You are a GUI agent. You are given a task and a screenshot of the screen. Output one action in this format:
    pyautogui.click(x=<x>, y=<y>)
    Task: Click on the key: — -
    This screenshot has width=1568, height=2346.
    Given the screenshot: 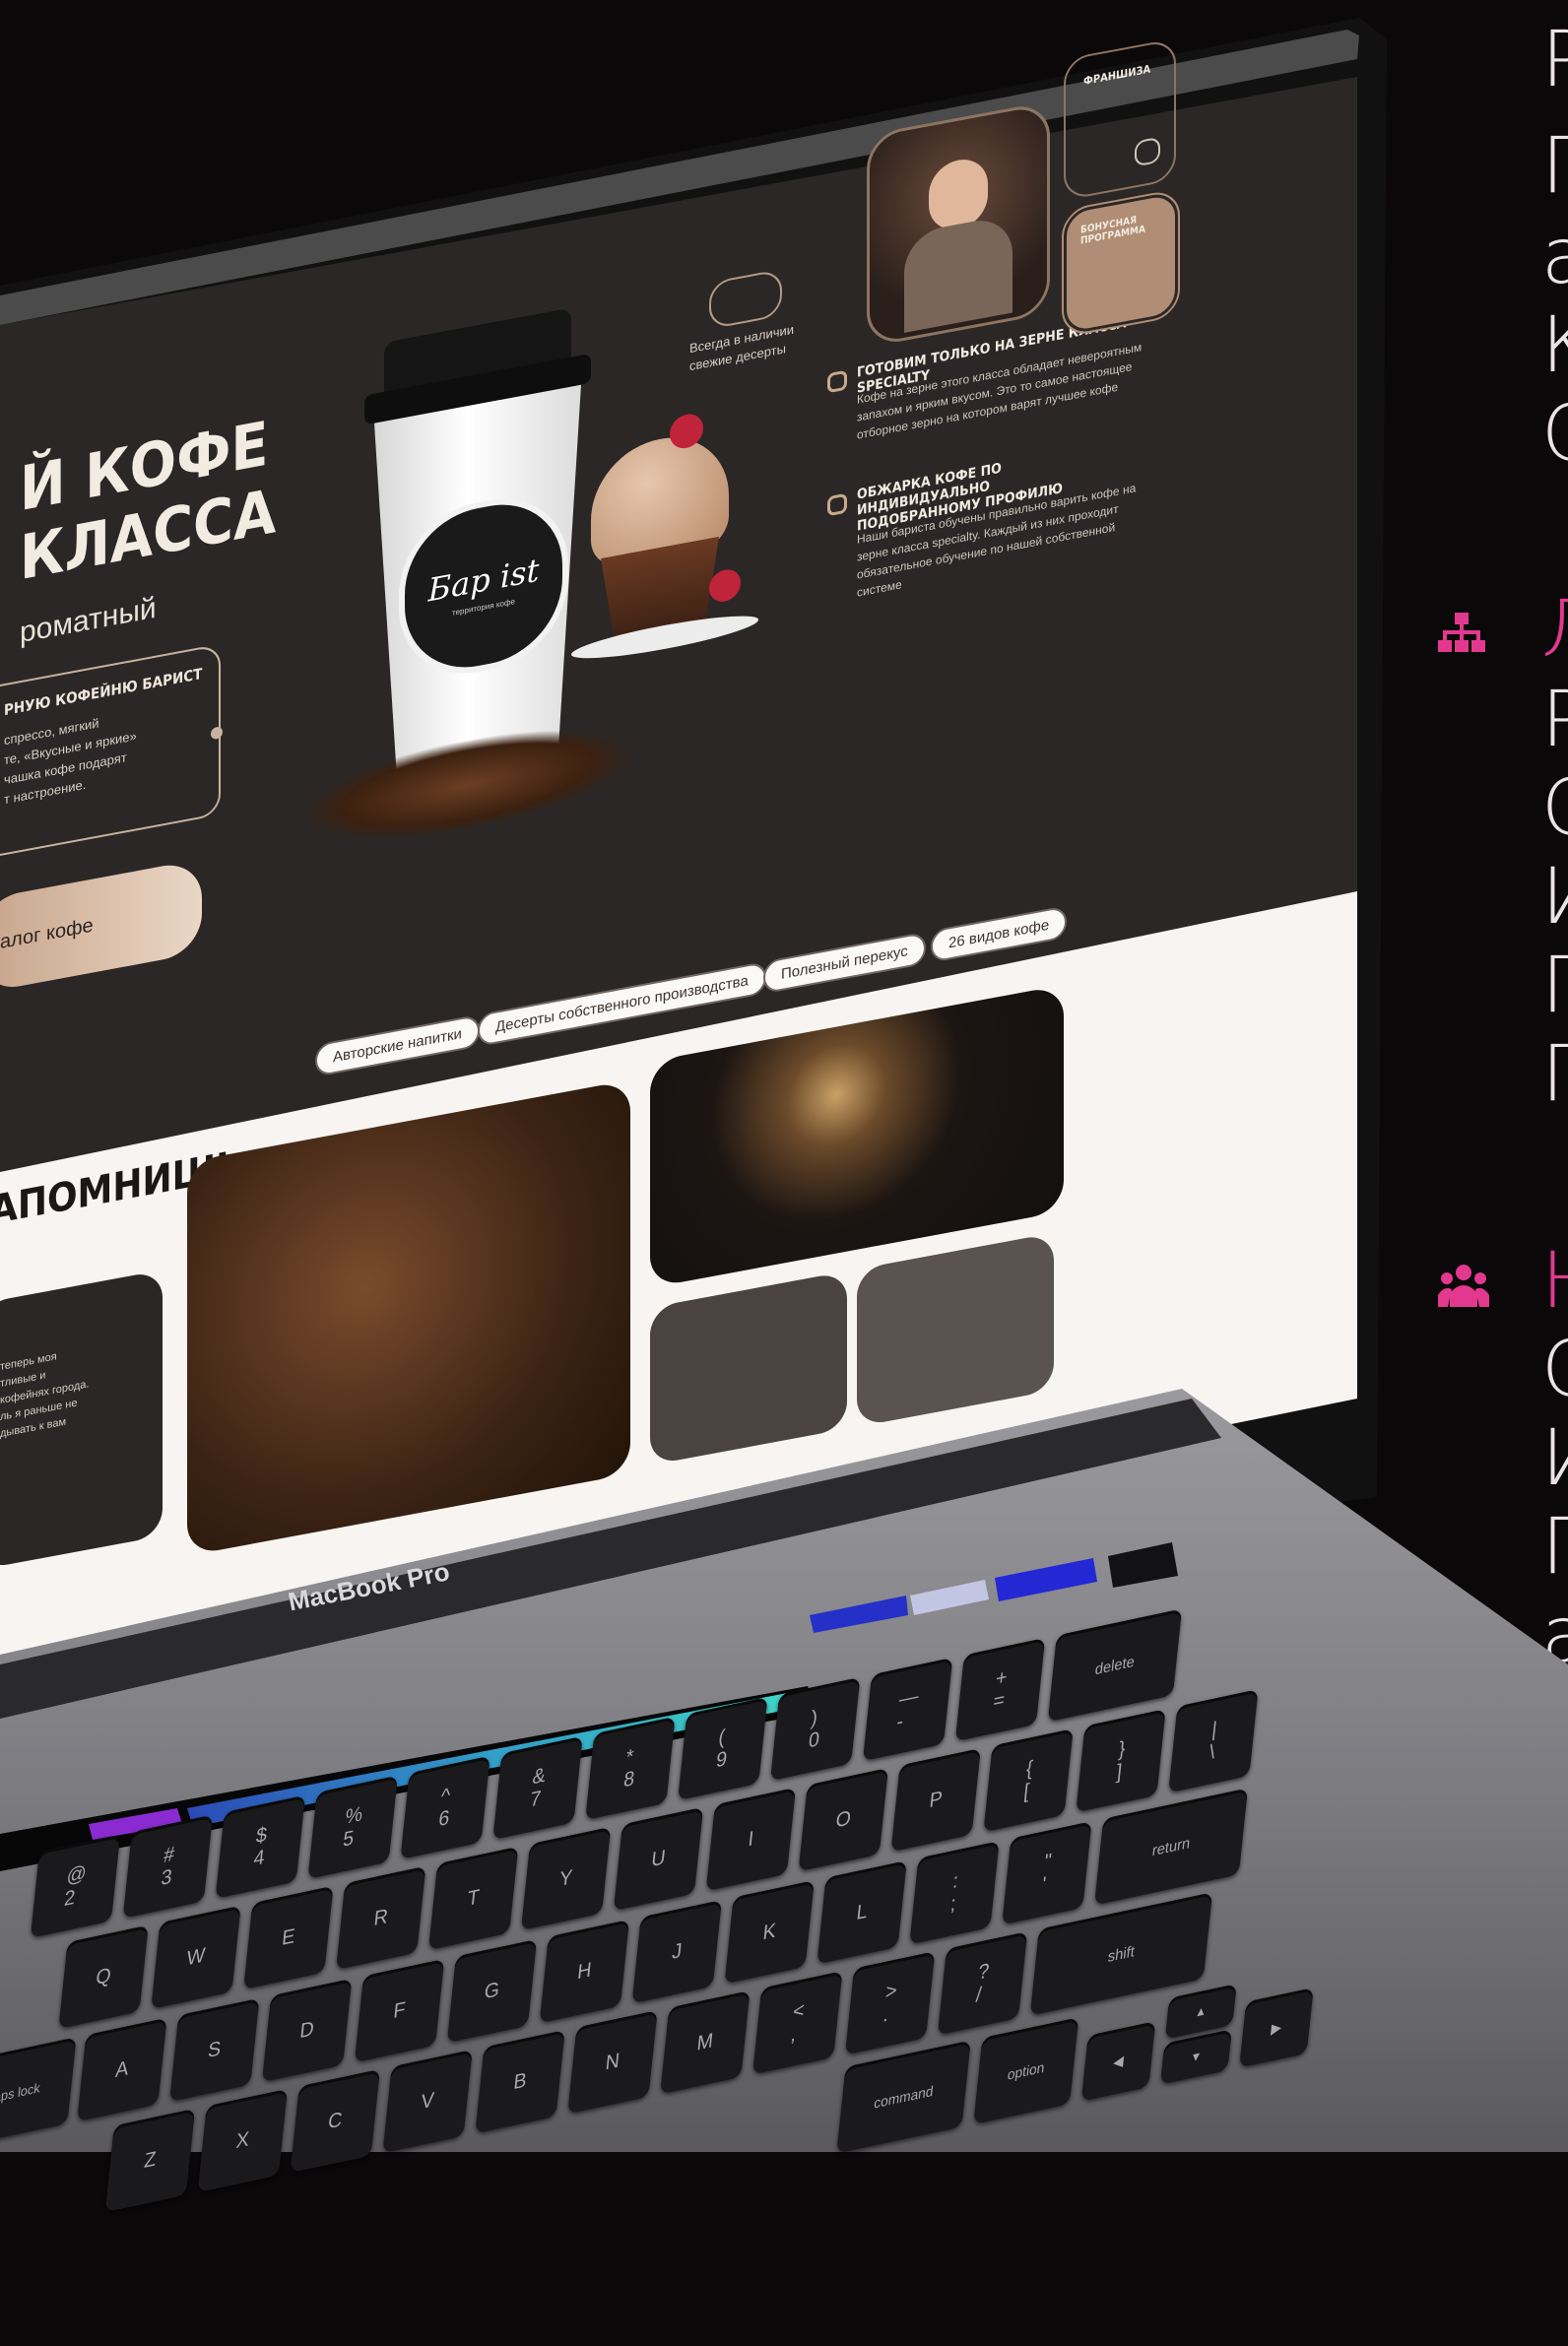 What is the action you would take?
    pyautogui.click(x=908, y=1709)
    